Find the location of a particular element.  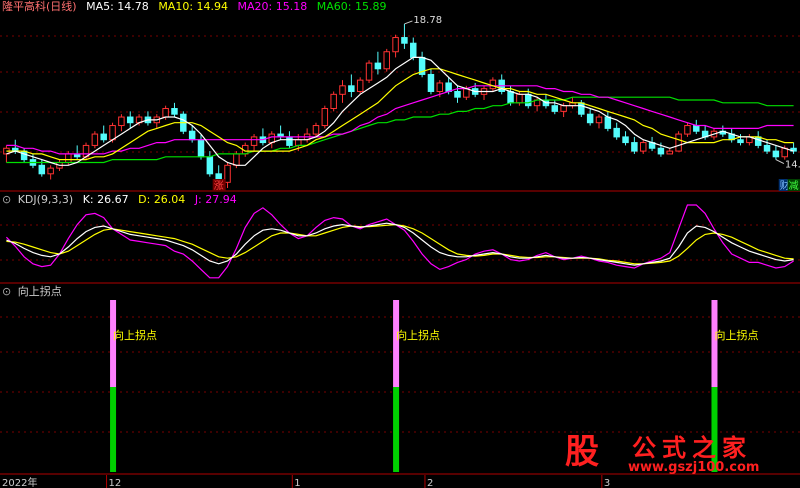

kdj-legend: ⊙ KDJ(9,3,3) K: 26.67 D: 26.04 J: 27.94 is located at coordinates (119, 200).